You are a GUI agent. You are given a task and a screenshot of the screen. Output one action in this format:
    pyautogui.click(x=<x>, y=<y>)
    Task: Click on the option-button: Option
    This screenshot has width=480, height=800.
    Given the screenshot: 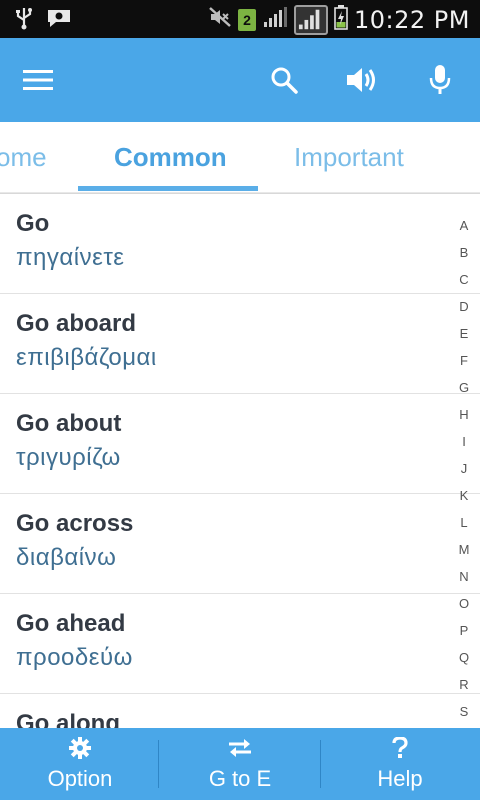 What is the action you would take?
    pyautogui.click(x=80, y=764)
    